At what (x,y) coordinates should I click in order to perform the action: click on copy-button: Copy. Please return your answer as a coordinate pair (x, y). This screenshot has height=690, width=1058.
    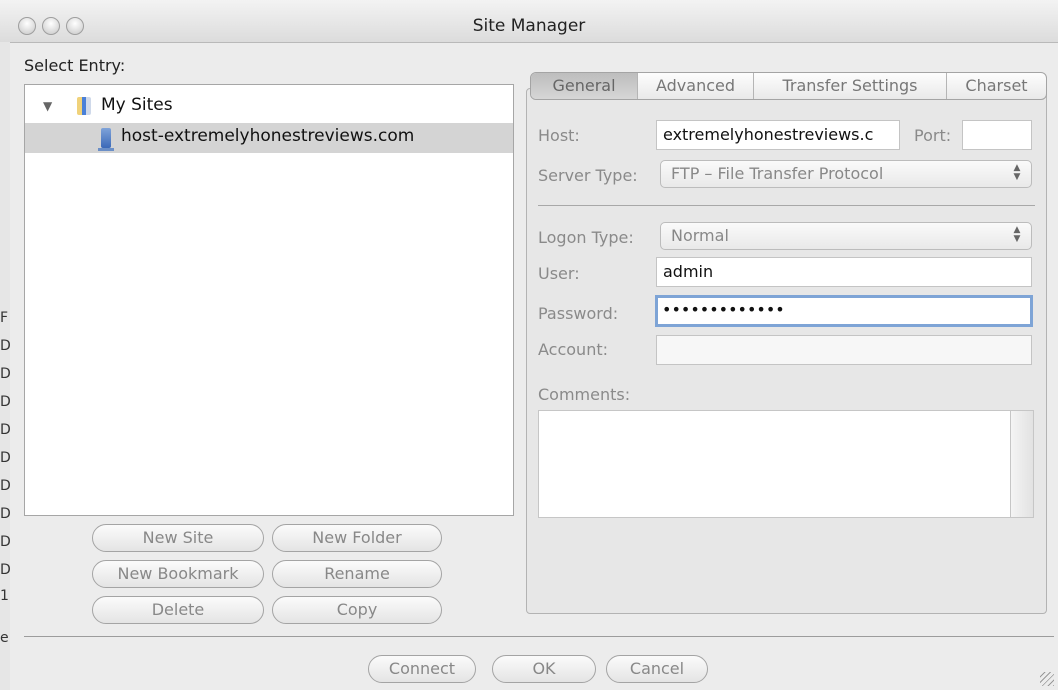
    Looking at the image, I should click on (357, 610).